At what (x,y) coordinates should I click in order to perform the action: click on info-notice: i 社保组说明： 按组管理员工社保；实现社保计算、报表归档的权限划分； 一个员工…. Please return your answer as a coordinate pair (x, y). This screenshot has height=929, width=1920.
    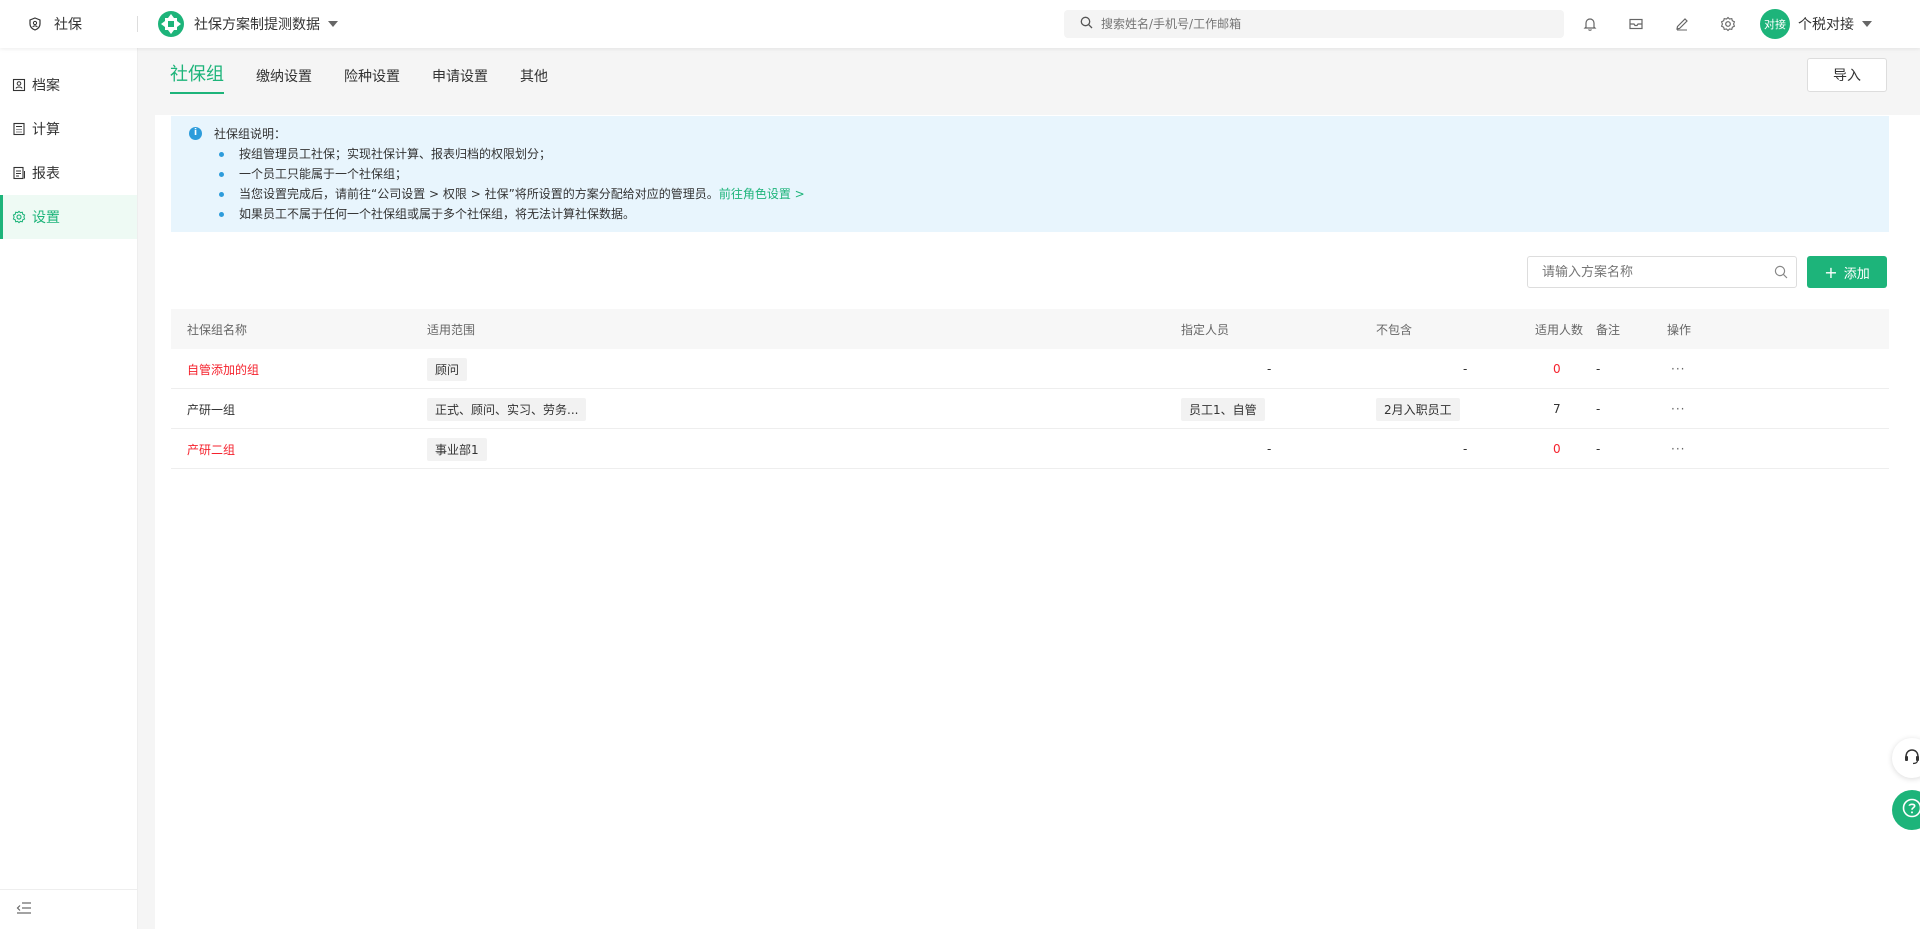
    Looking at the image, I should click on (1030, 174).